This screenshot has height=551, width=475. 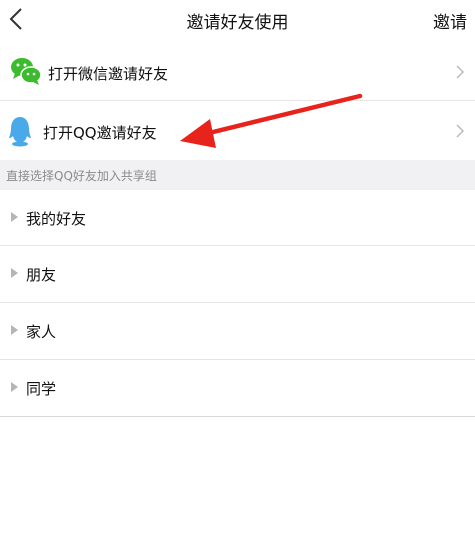 I want to click on divider, so click(x=237, y=416).